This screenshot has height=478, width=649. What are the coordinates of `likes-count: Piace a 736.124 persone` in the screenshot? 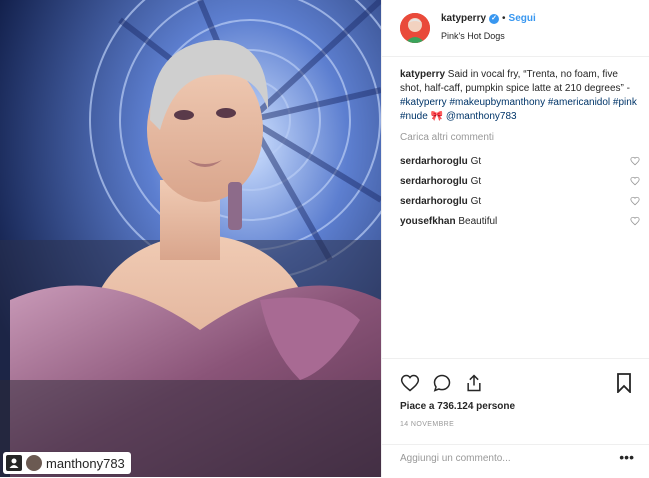 It's located at (457, 406).